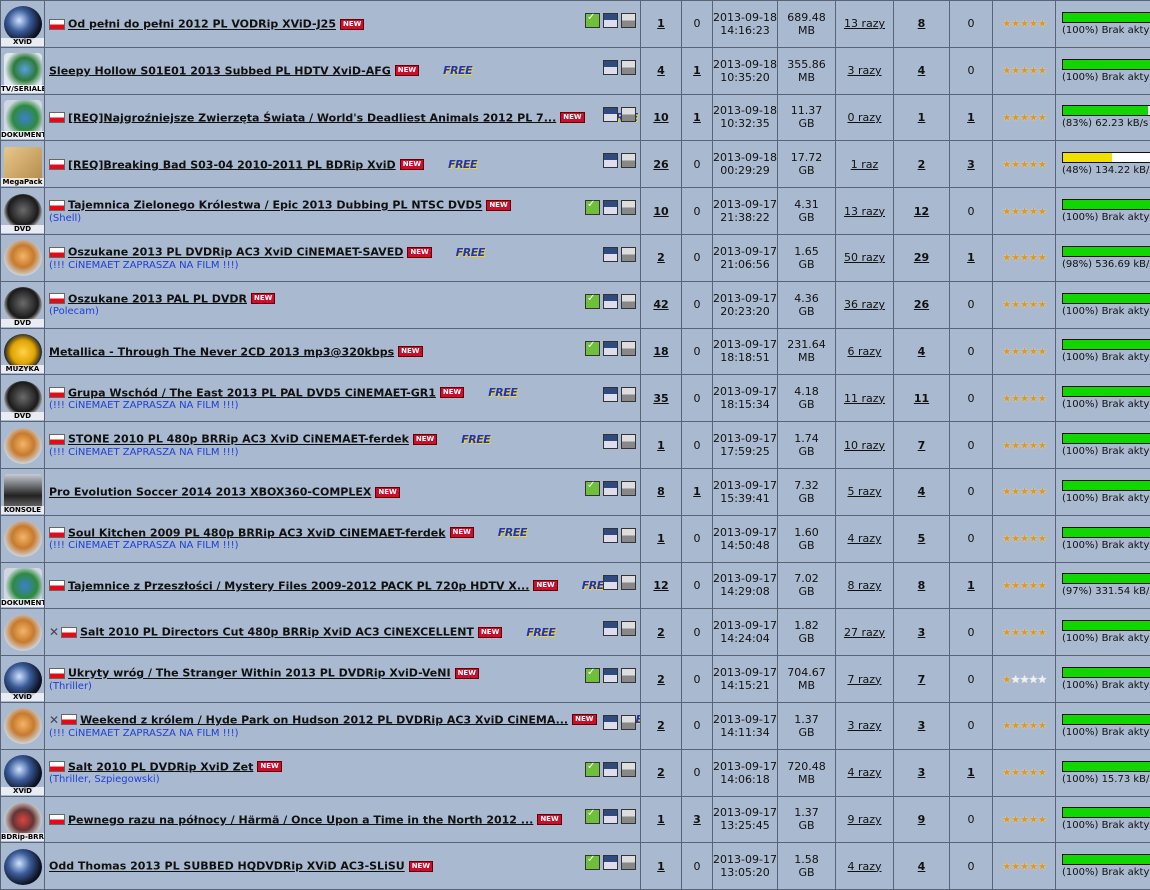 This screenshot has height=890, width=1150. What do you see at coordinates (23, 117) in the screenshot?
I see `category-cell: DOKUMENTALNE` at bounding box center [23, 117].